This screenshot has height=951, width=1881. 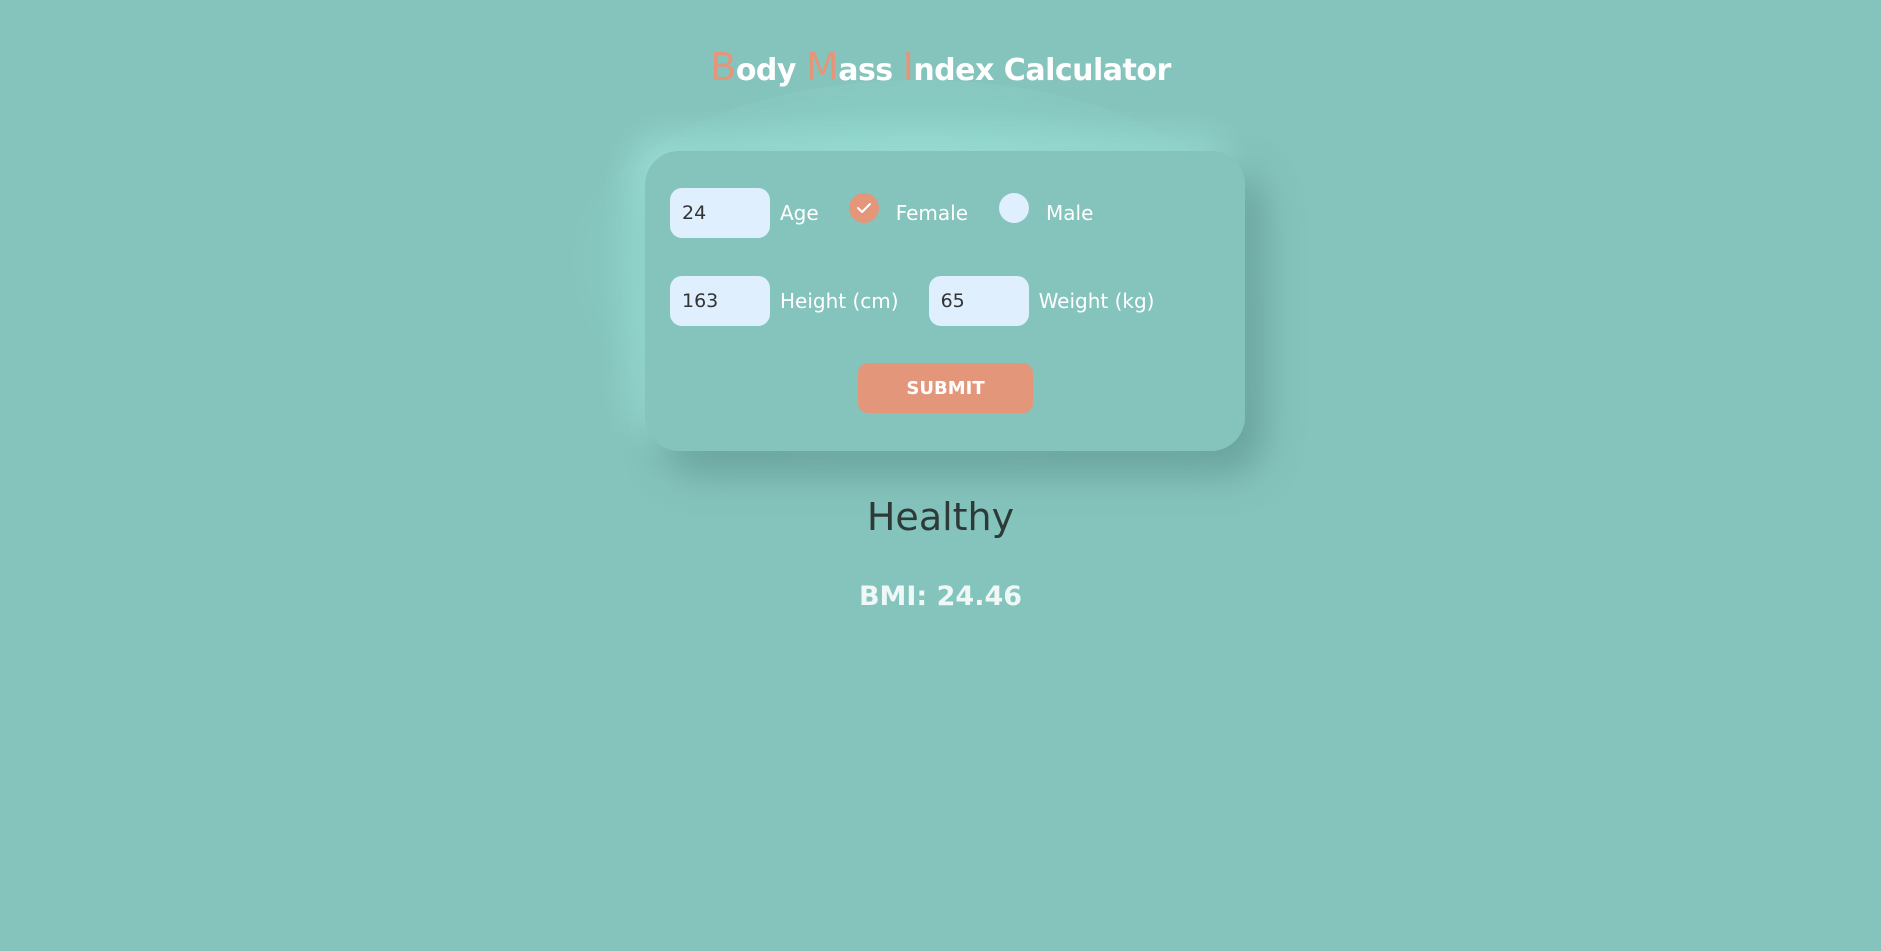 I want to click on title-letter-i: I, so click(x=908, y=67).